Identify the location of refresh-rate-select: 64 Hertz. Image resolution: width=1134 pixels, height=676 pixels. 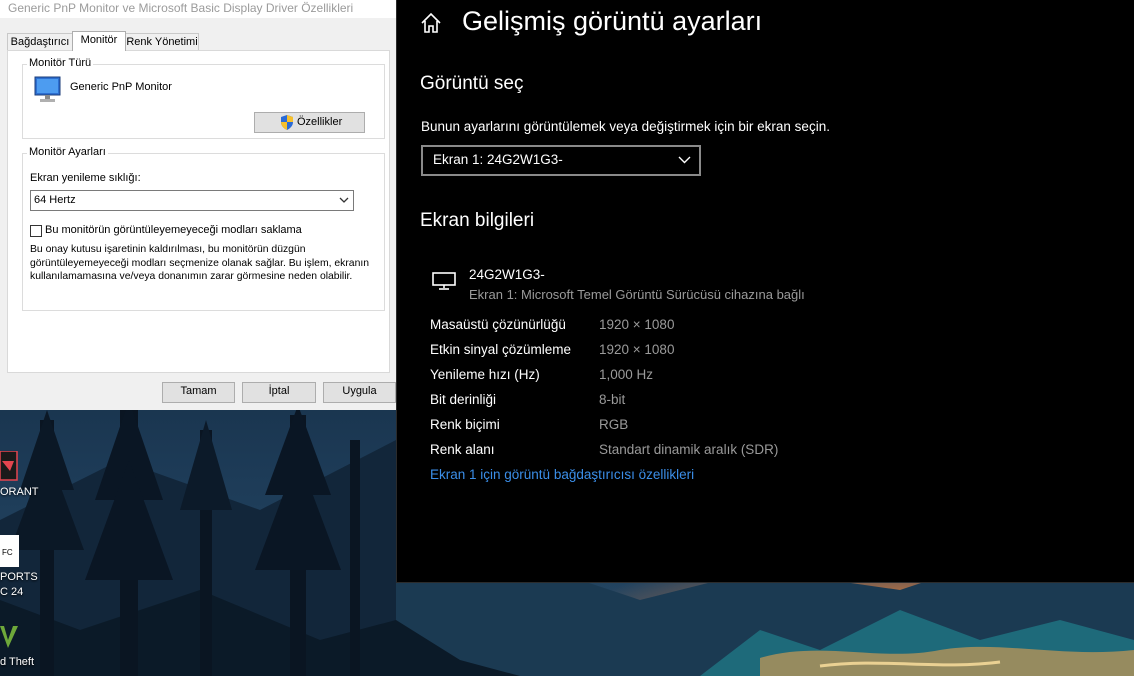
(192, 200).